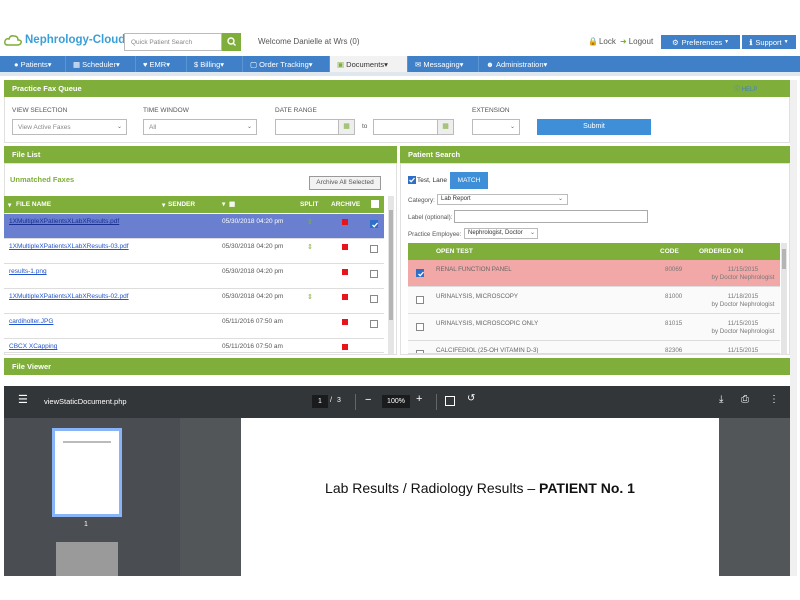 The height and width of the screenshot is (600, 800). Describe the element at coordinates (443, 64) in the screenshot. I see `nav-messaging: ✉ Messaging ▾` at that location.